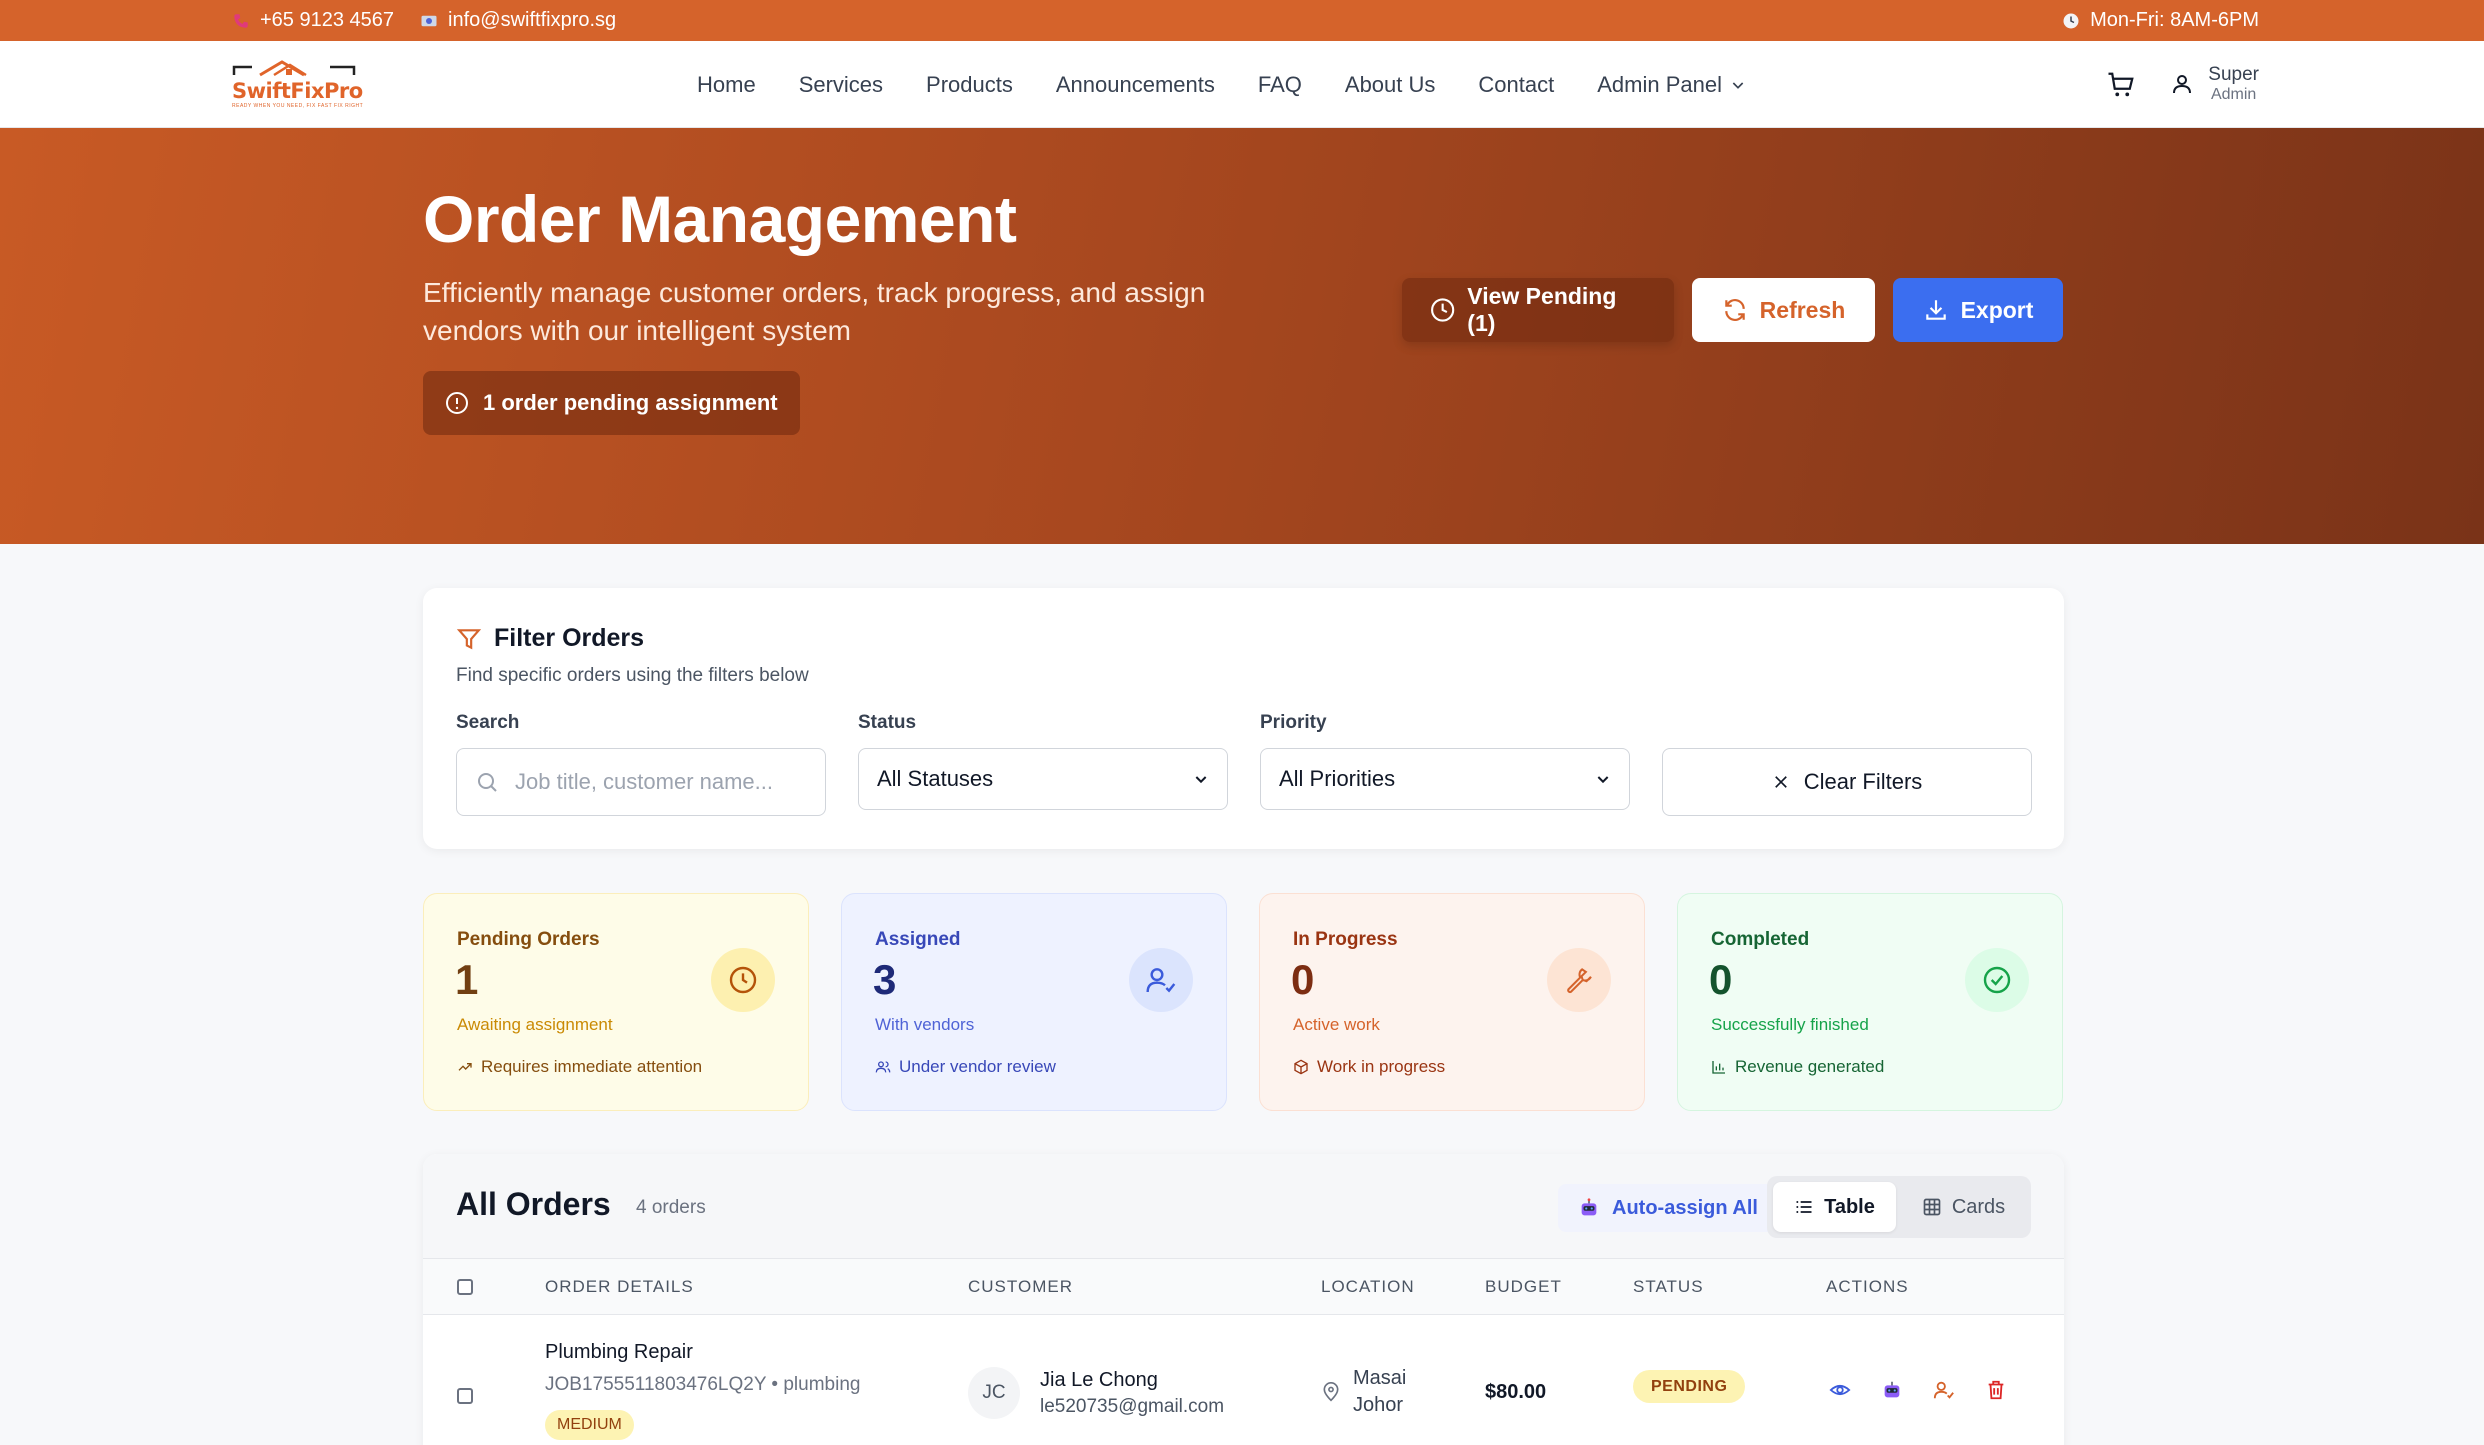  What do you see at coordinates (533, 1204) in the screenshot?
I see `orders-title: All Orders` at bounding box center [533, 1204].